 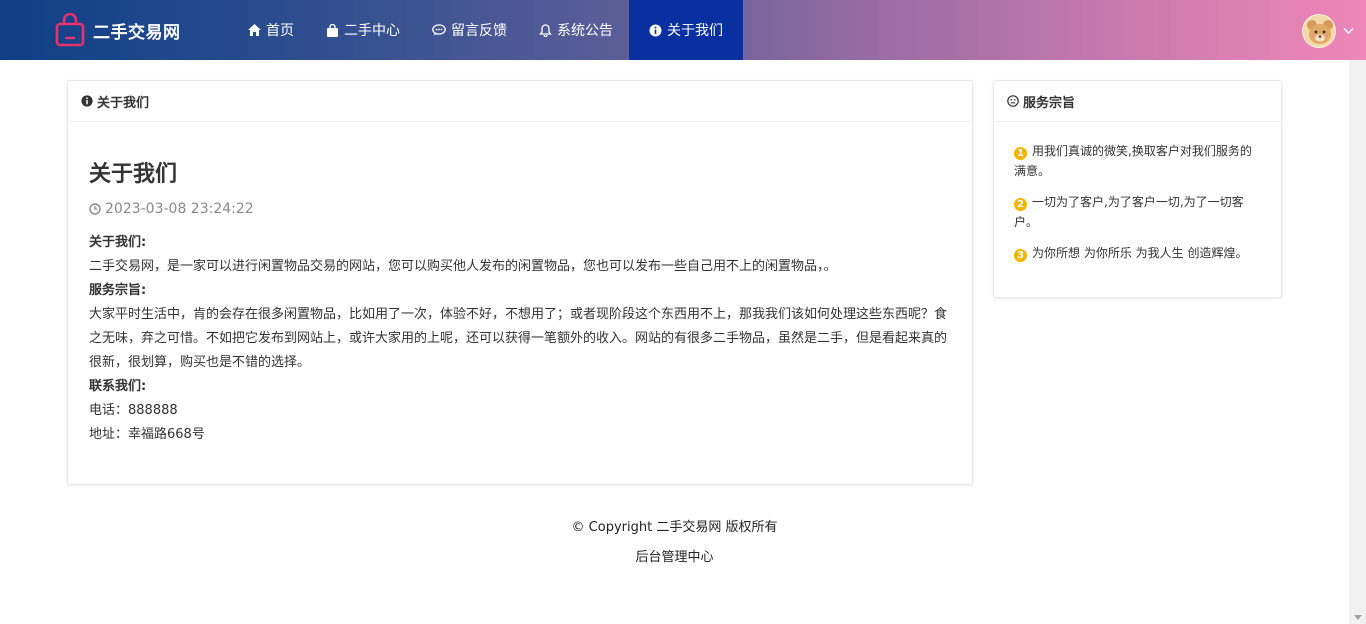 I want to click on number-badge: 2, so click(x=1020, y=204).